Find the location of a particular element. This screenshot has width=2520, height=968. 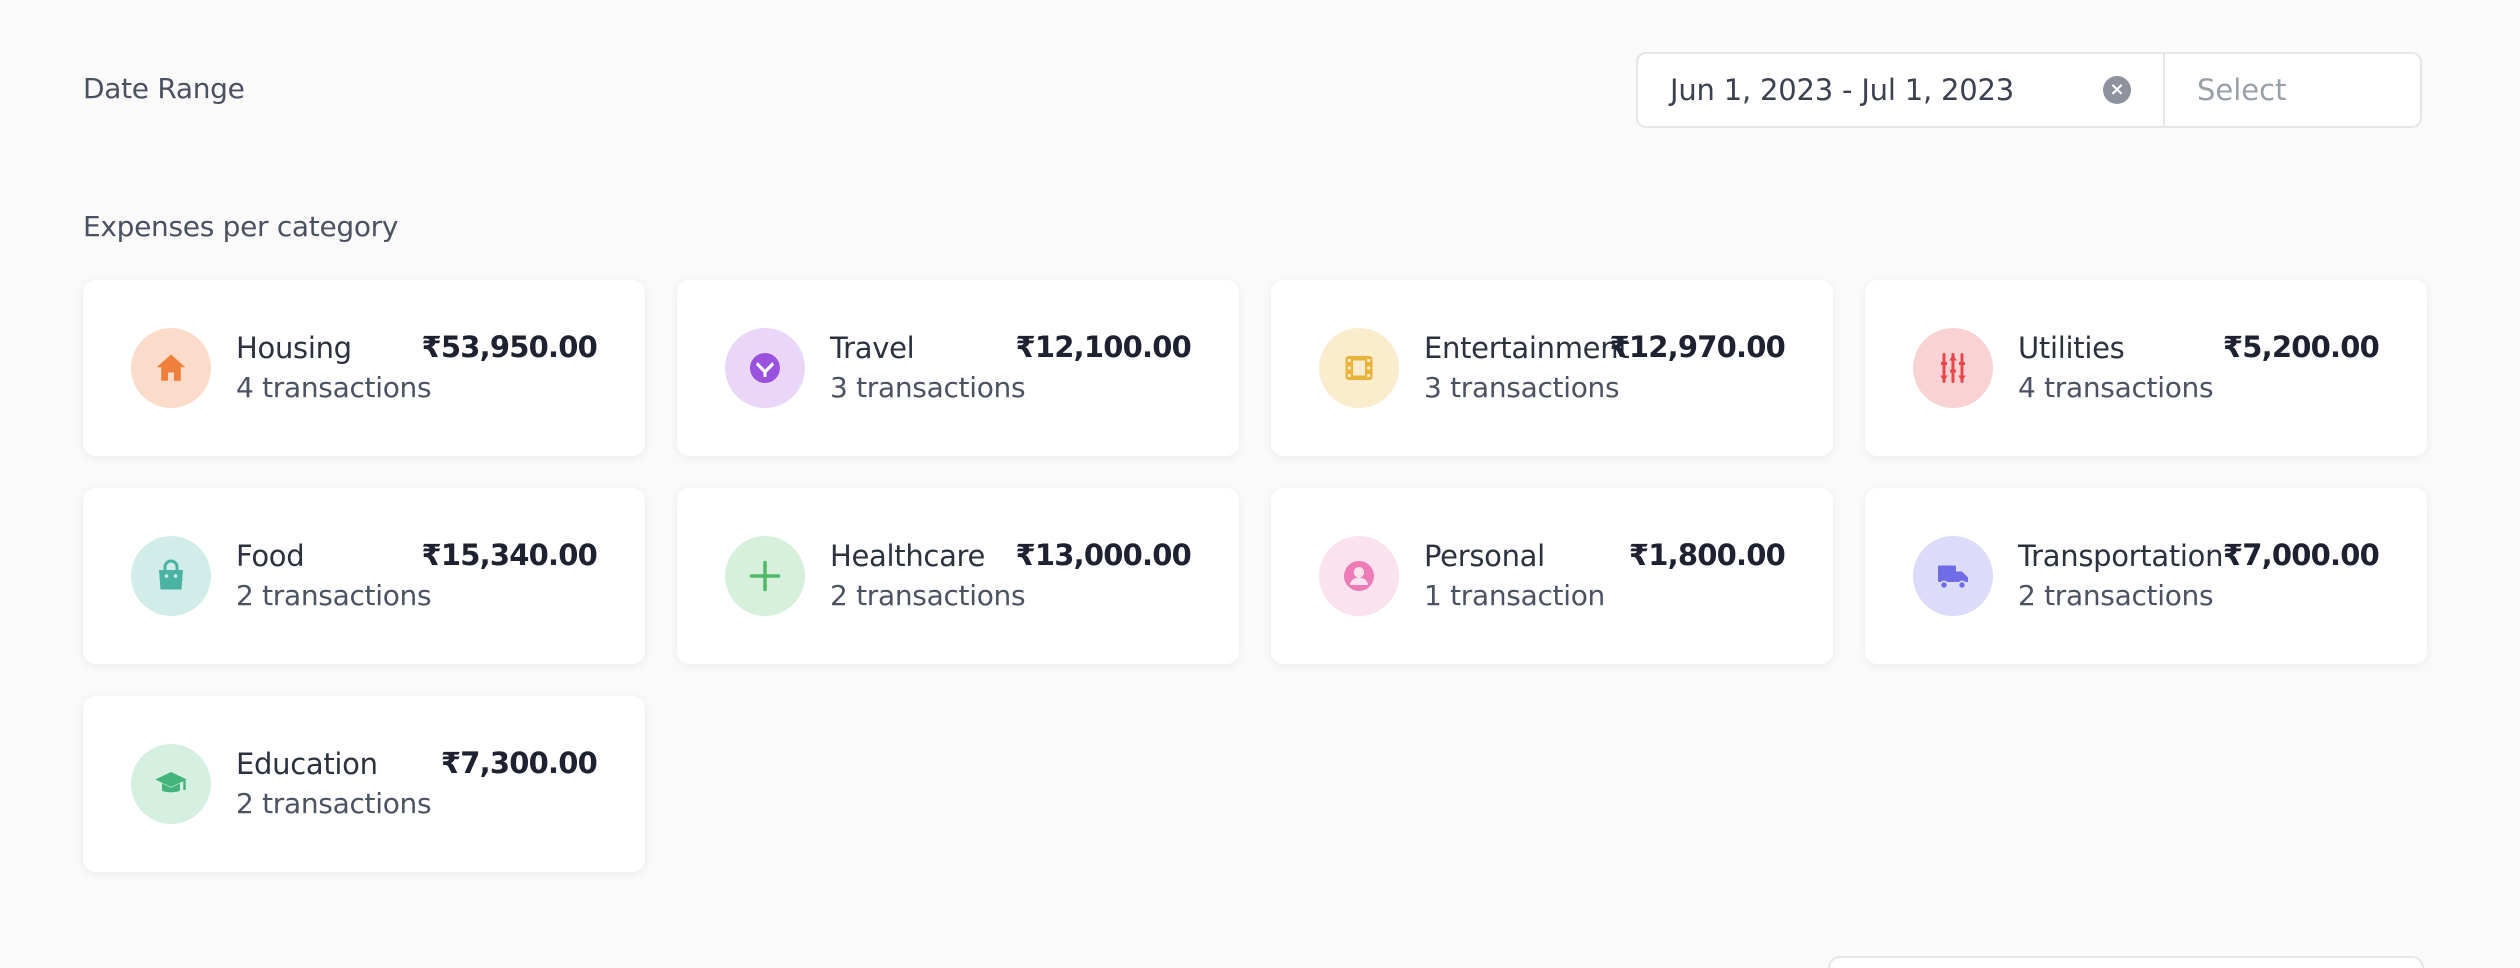

graduation-cap-icon is located at coordinates (171, 784).